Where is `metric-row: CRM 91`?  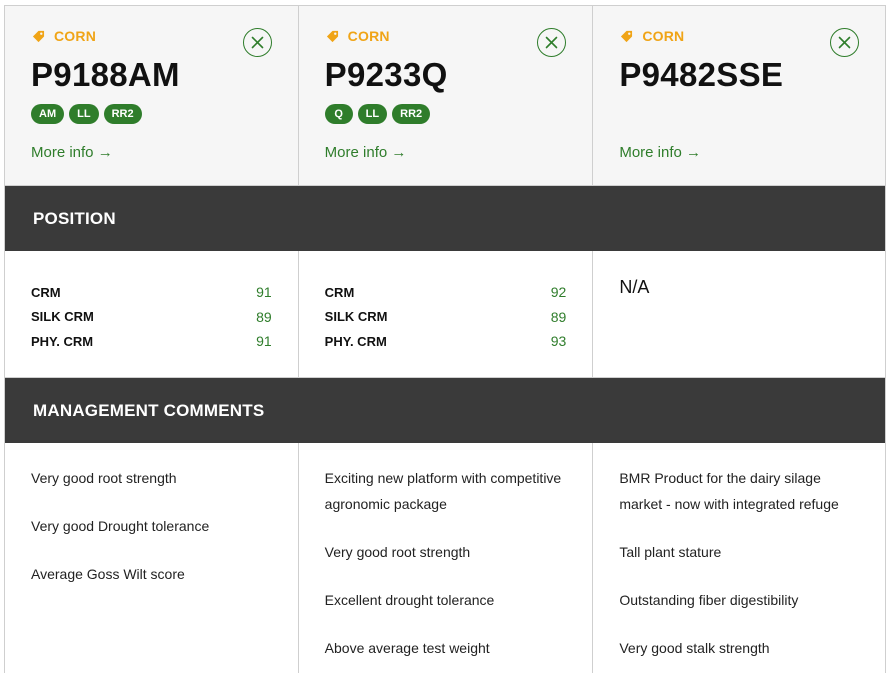
metric-row: CRM 91 is located at coordinates (151, 292).